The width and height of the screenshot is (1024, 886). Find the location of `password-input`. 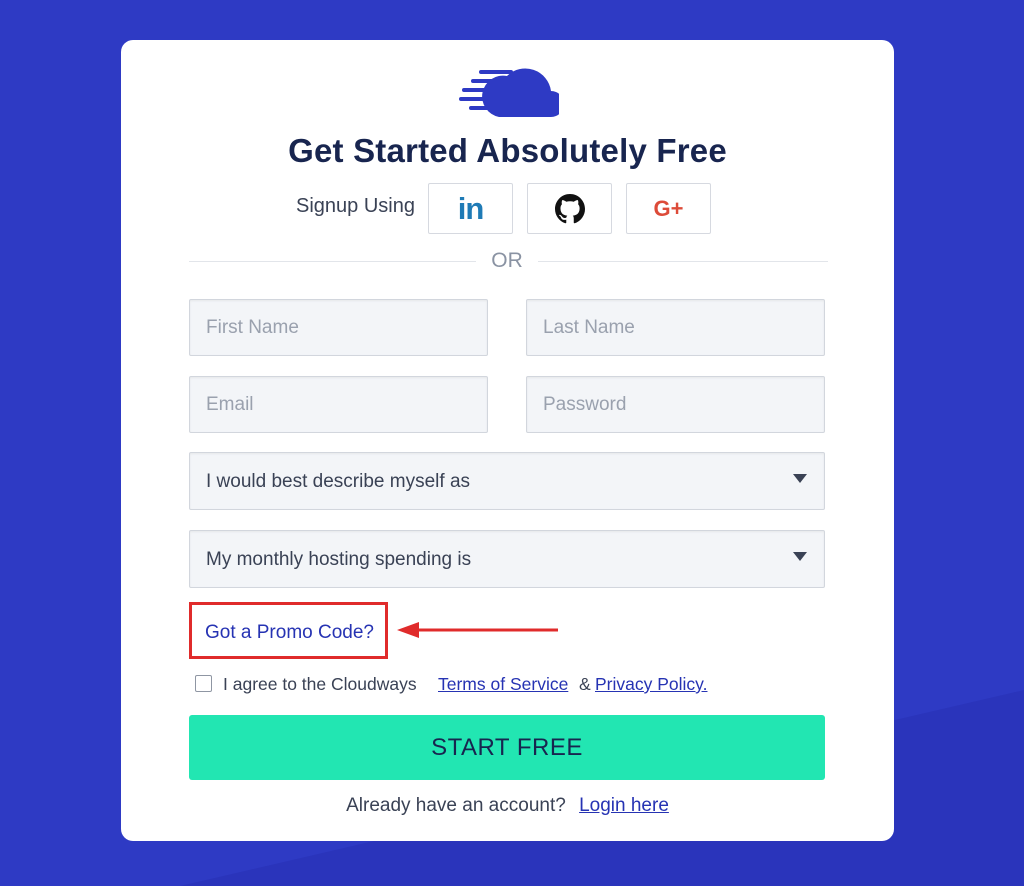

password-input is located at coordinates (675, 404).